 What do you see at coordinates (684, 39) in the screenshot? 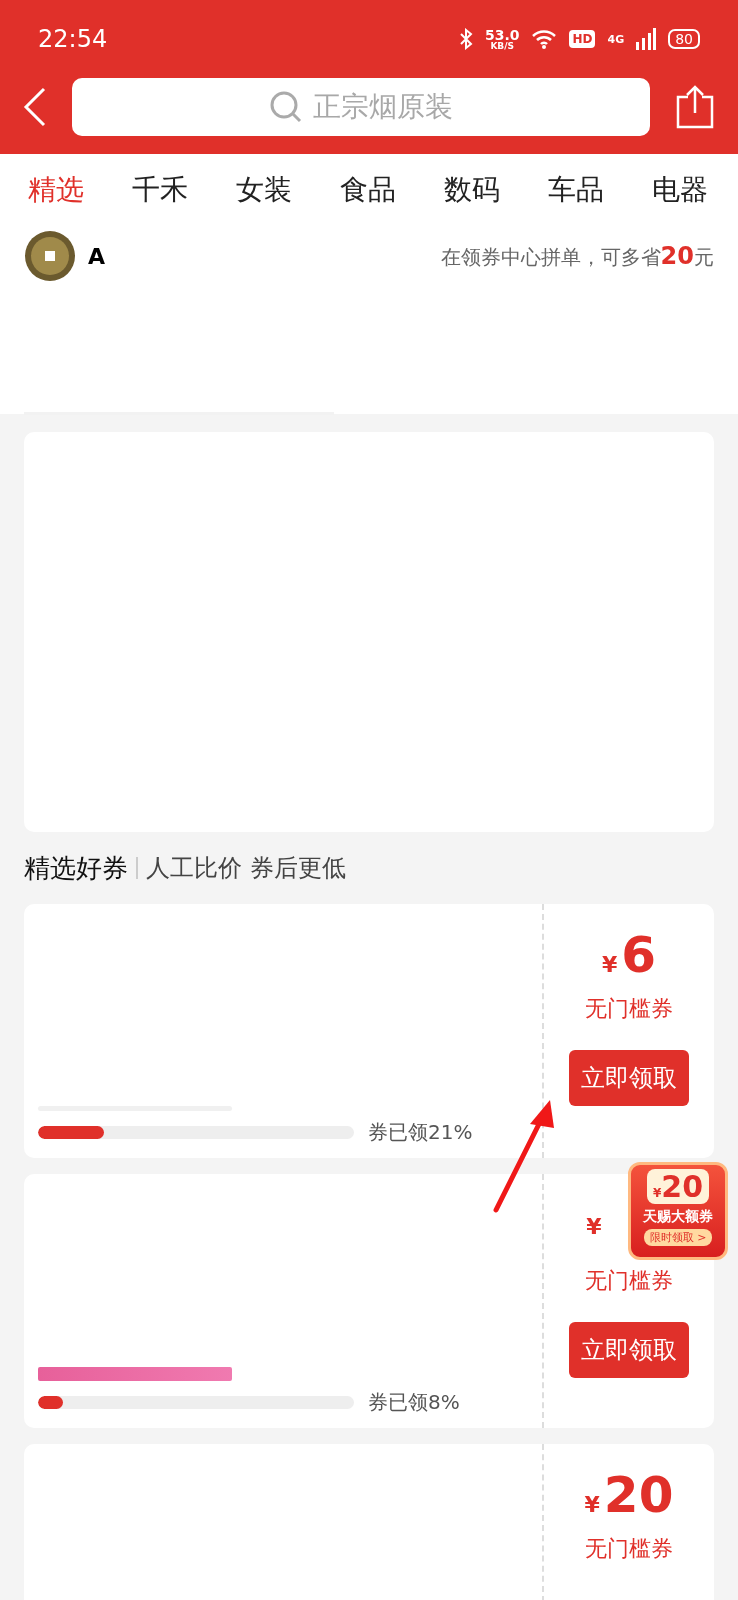
I see `battery-indicator: 80` at bounding box center [684, 39].